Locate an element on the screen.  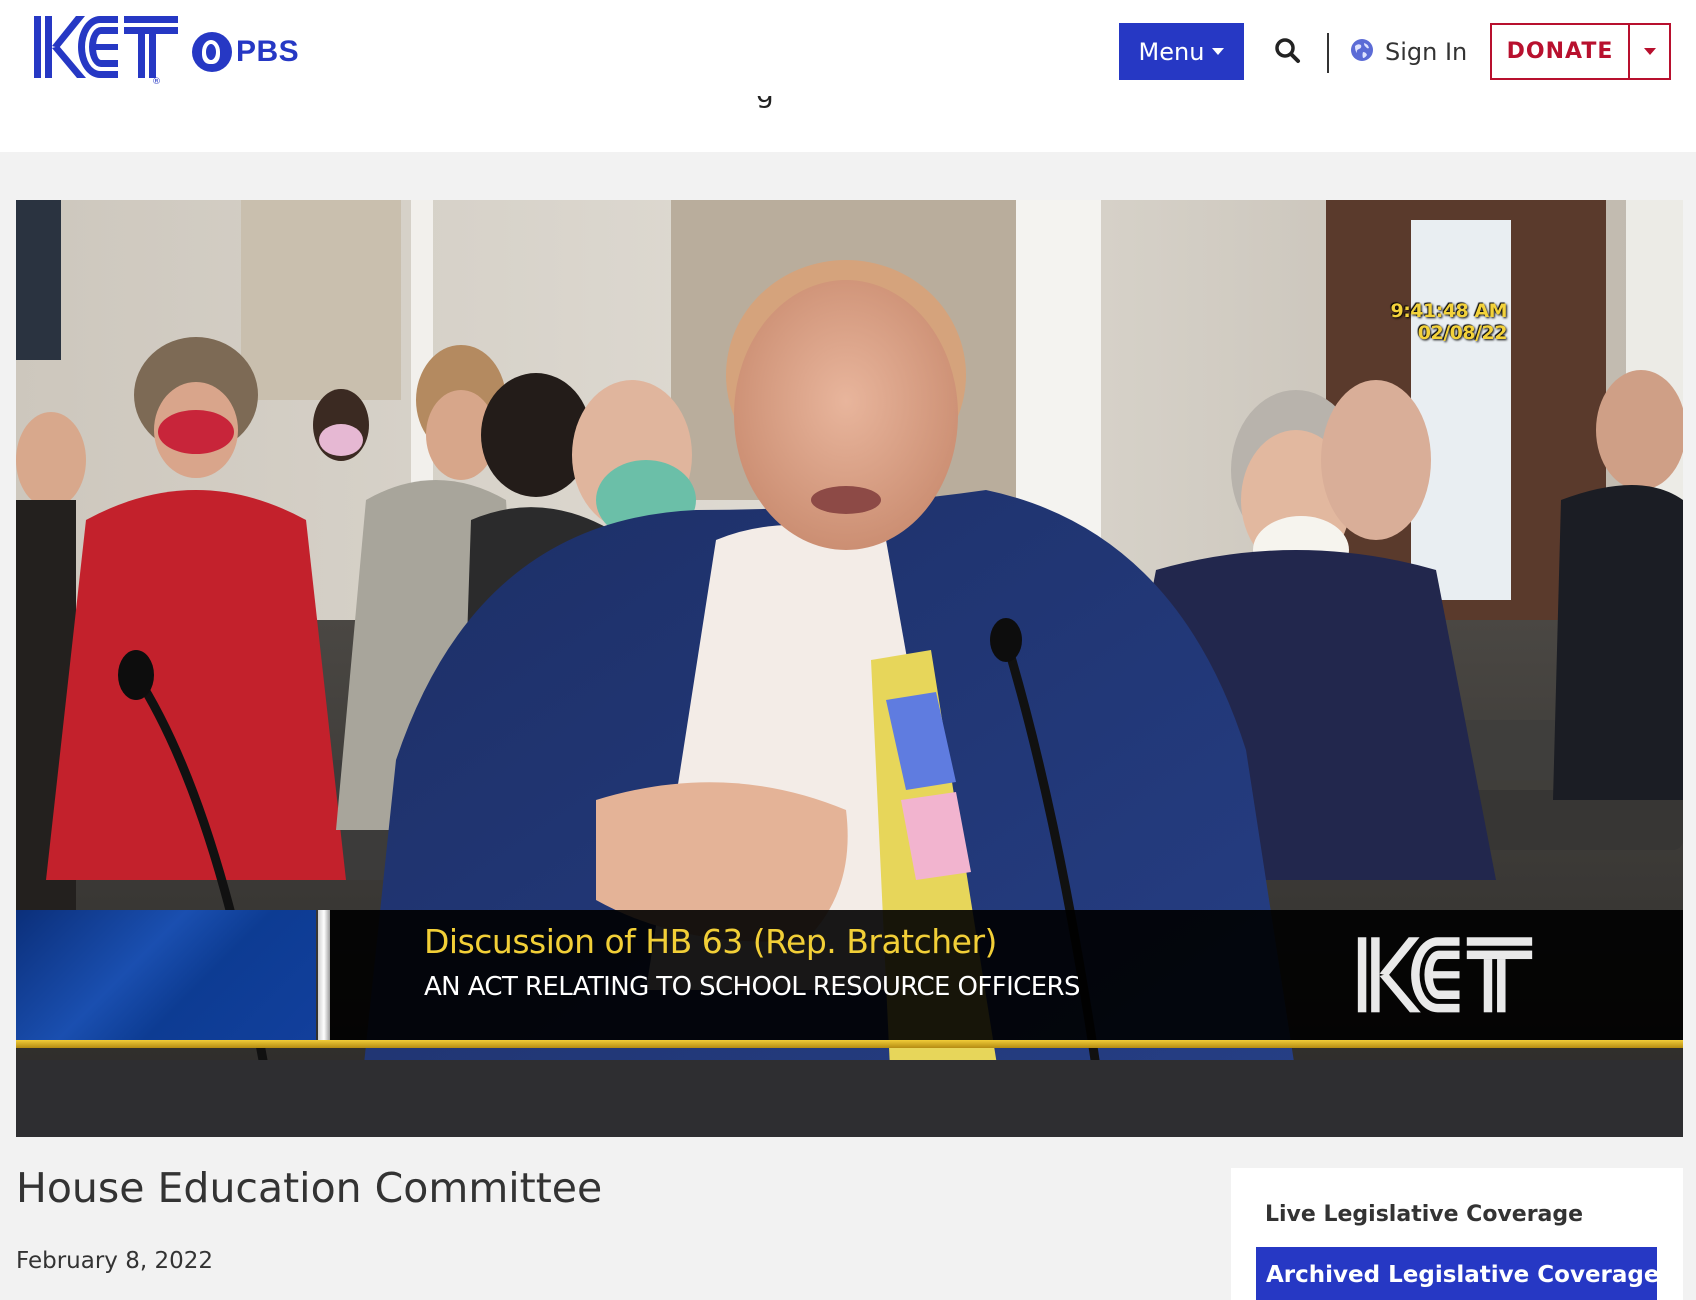
menu-button: Menu is located at coordinates (1181, 51).